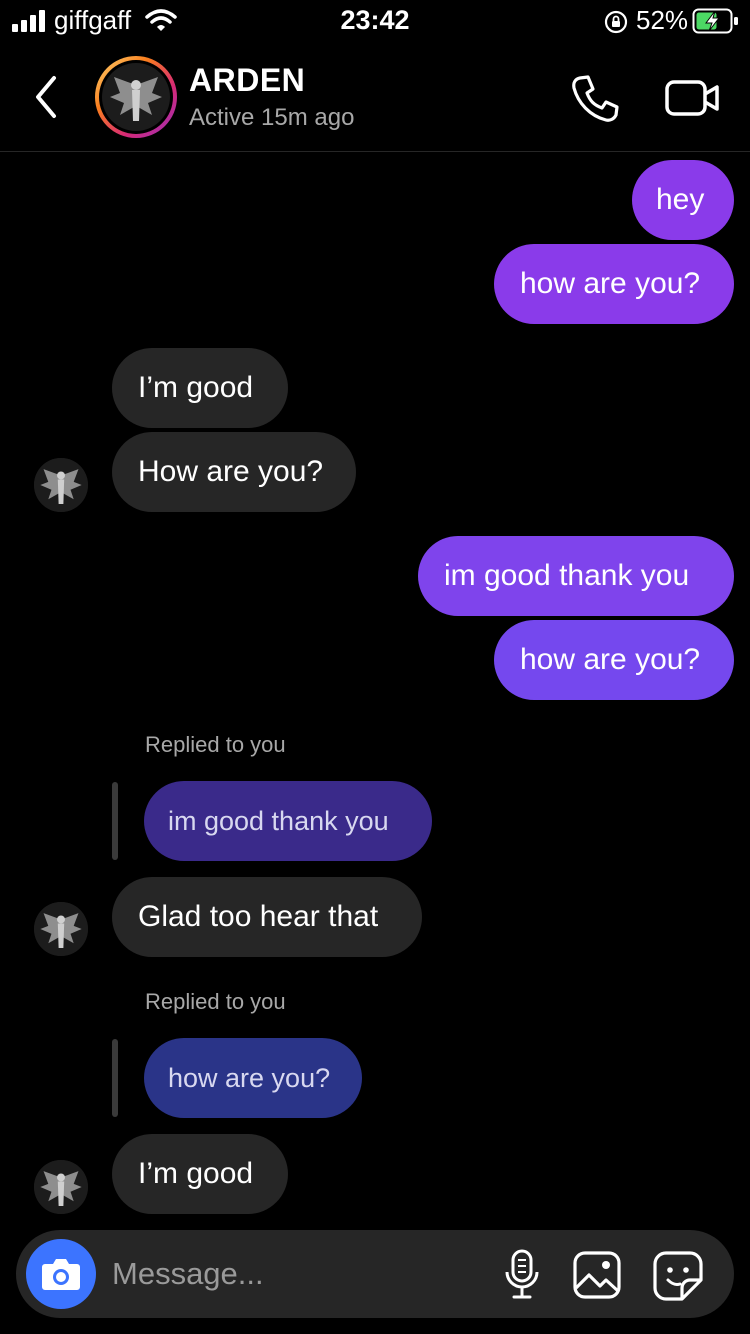  I want to click on sticker-icon, so click(678, 1276).